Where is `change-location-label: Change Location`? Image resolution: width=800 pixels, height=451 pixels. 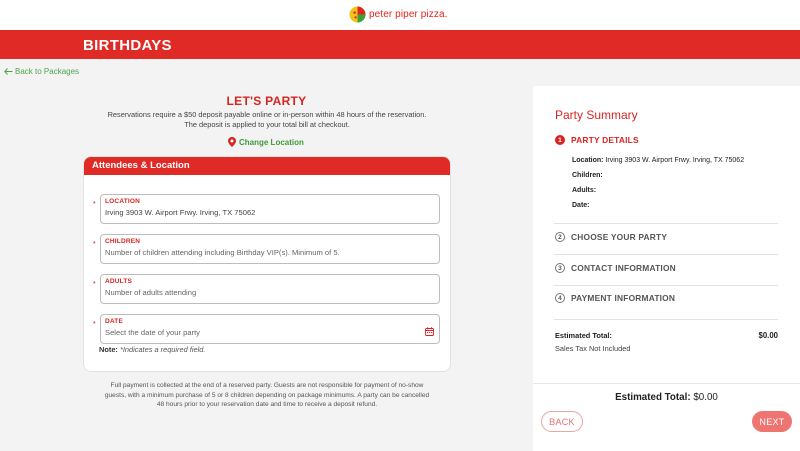 change-location-label: Change Location is located at coordinates (271, 142).